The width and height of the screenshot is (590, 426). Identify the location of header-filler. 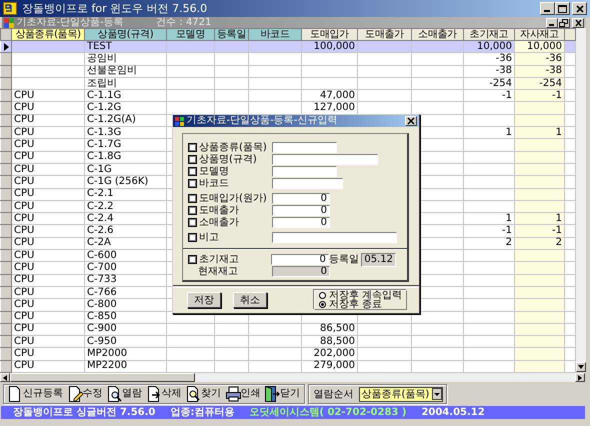
(570, 34).